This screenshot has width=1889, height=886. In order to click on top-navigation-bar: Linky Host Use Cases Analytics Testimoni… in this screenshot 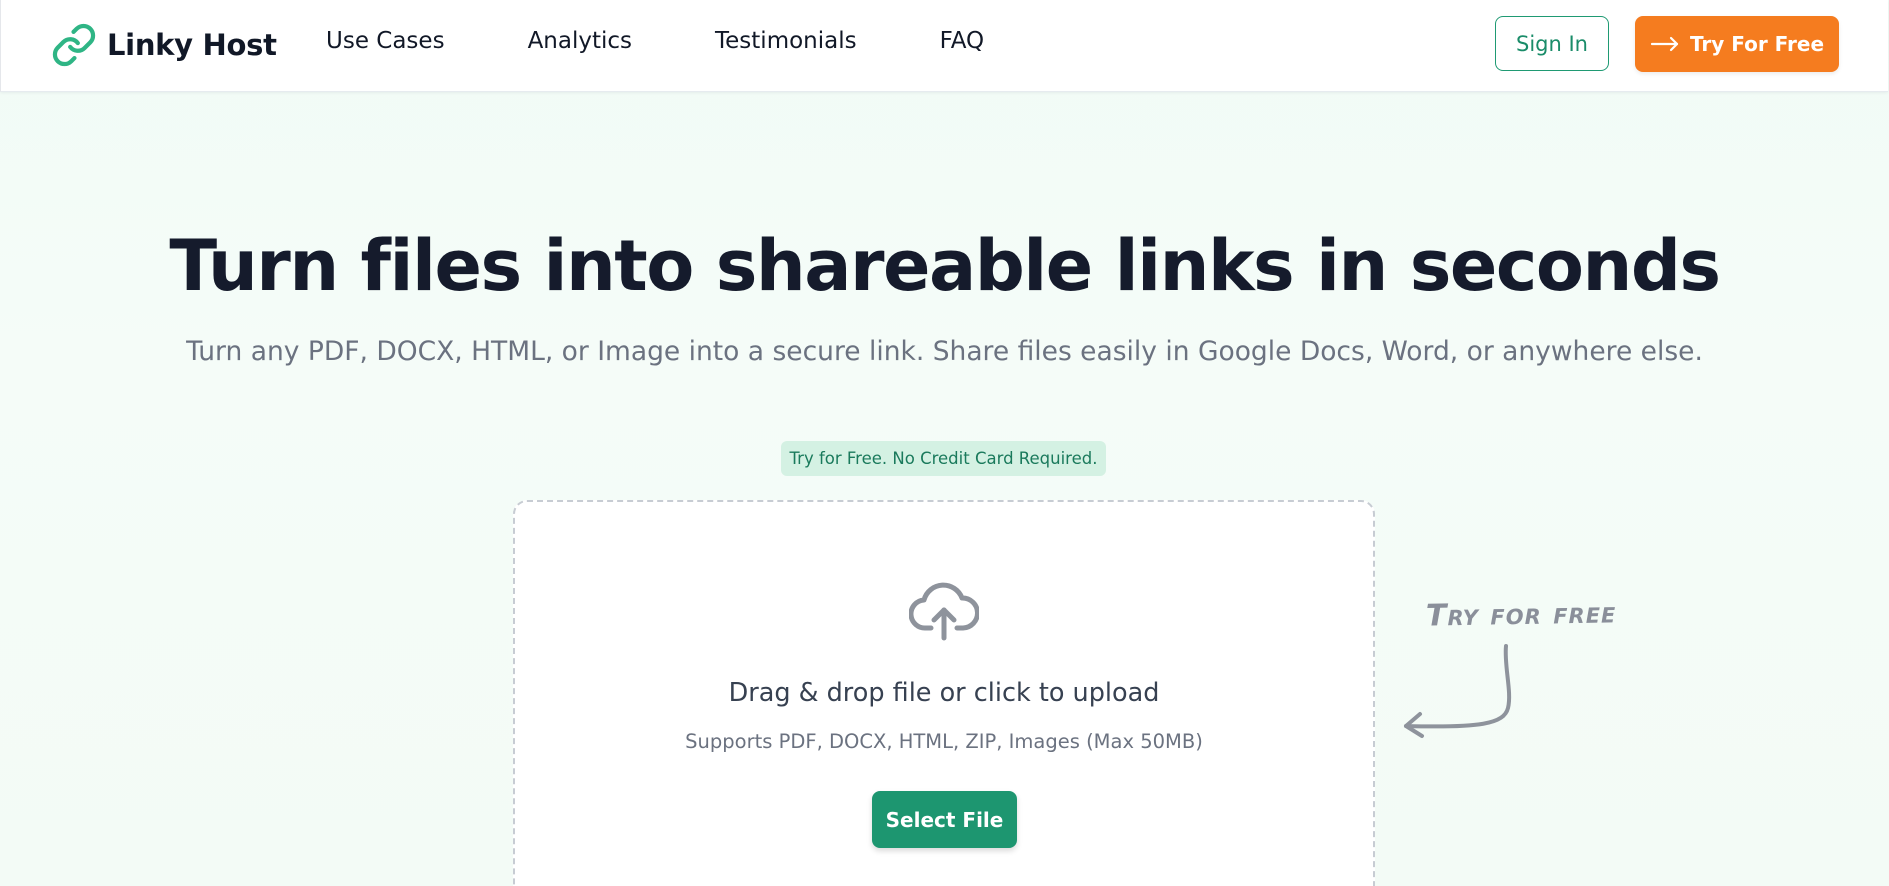, I will do `click(944, 46)`.